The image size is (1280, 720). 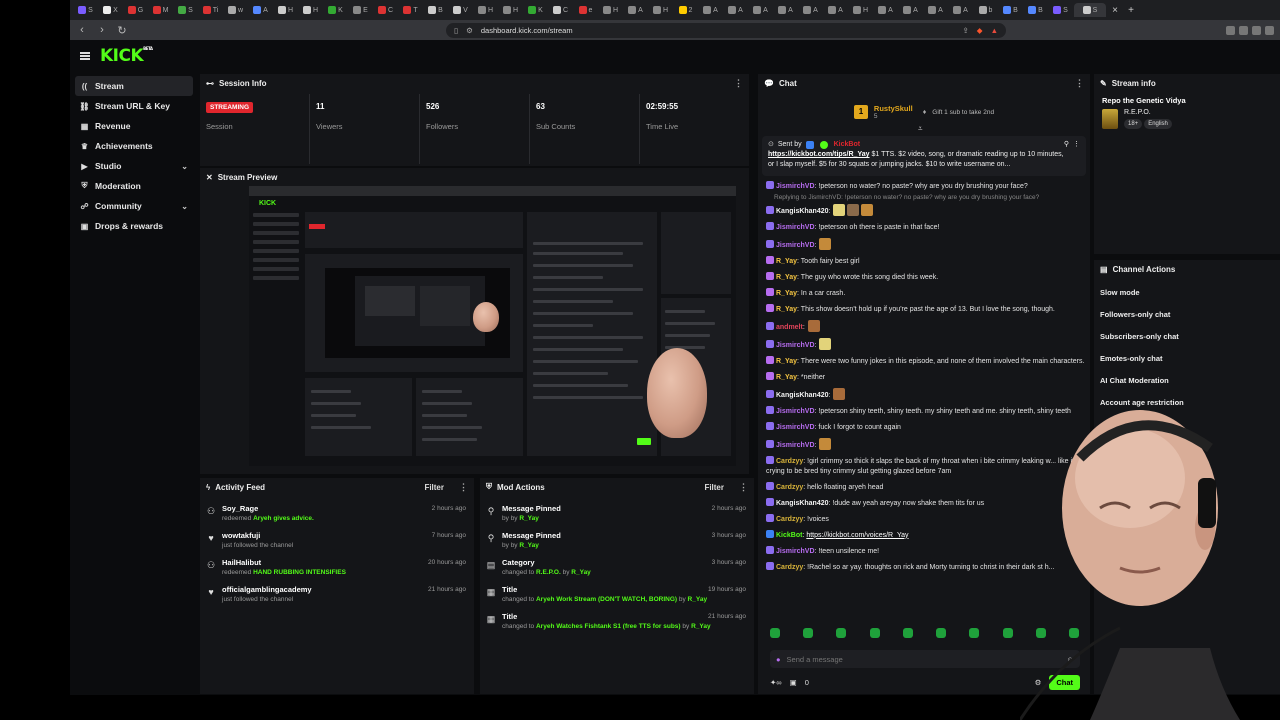 What do you see at coordinates (1187, 381) in the screenshot?
I see `channel-action-ai-chat-moderation: AI Chat Moderation` at bounding box center [1187, 381].